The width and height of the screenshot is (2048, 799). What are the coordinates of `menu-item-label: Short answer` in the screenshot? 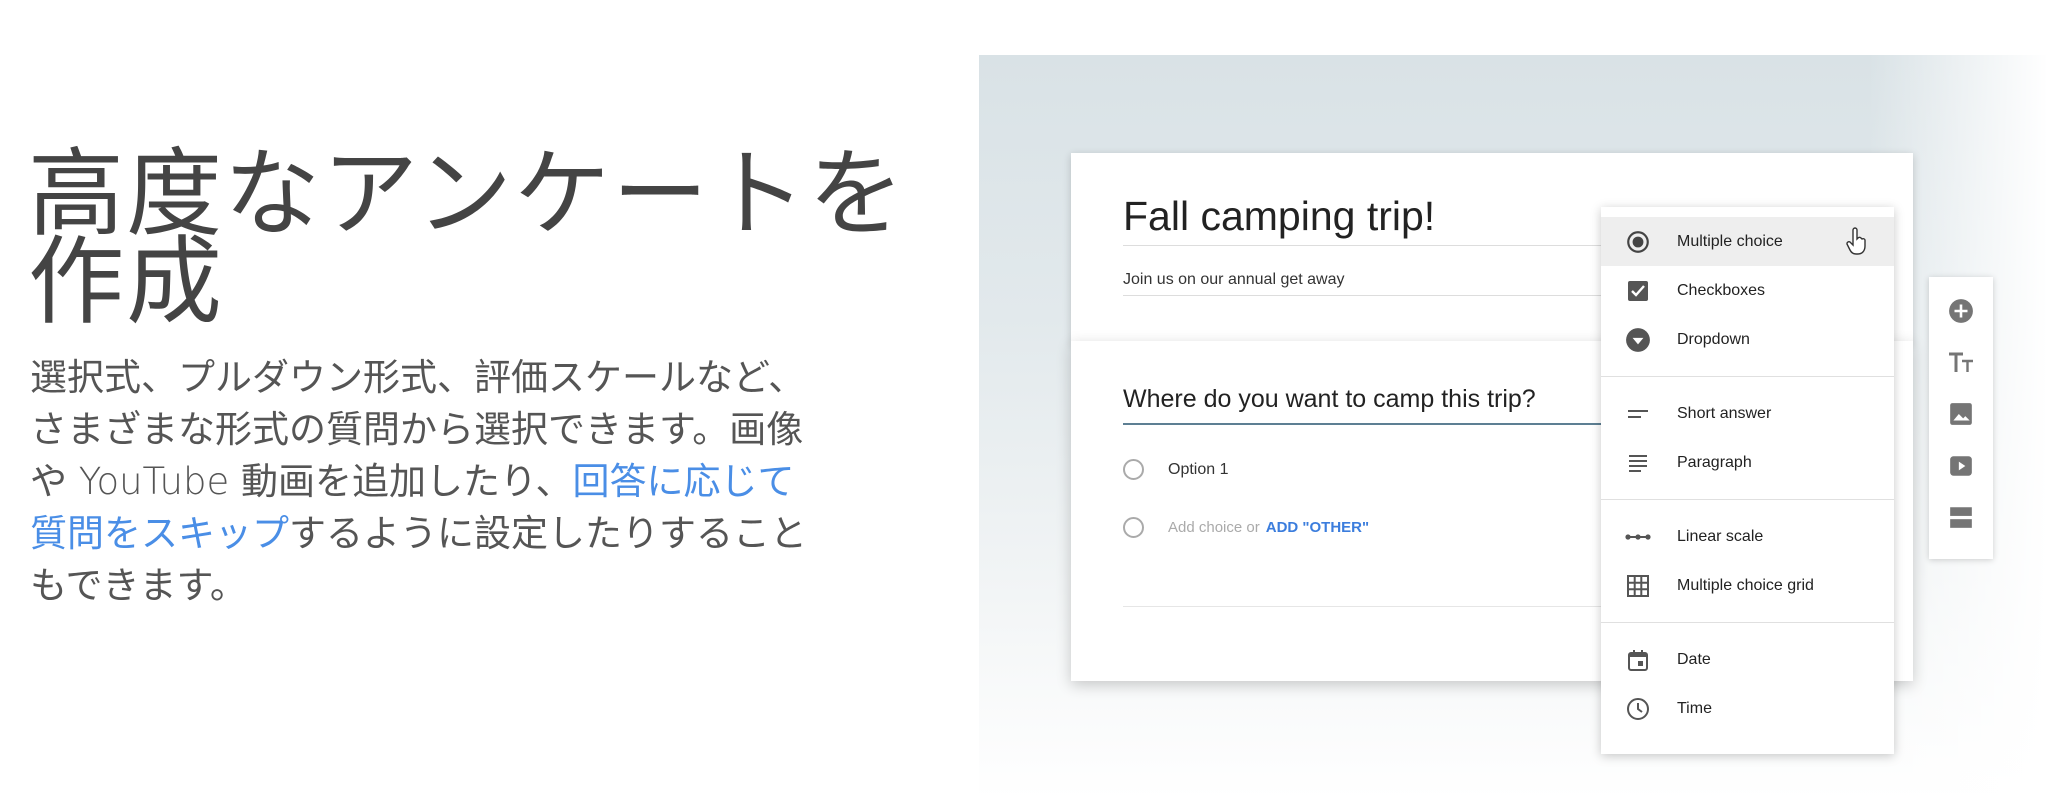 It's located at (1724, 413).